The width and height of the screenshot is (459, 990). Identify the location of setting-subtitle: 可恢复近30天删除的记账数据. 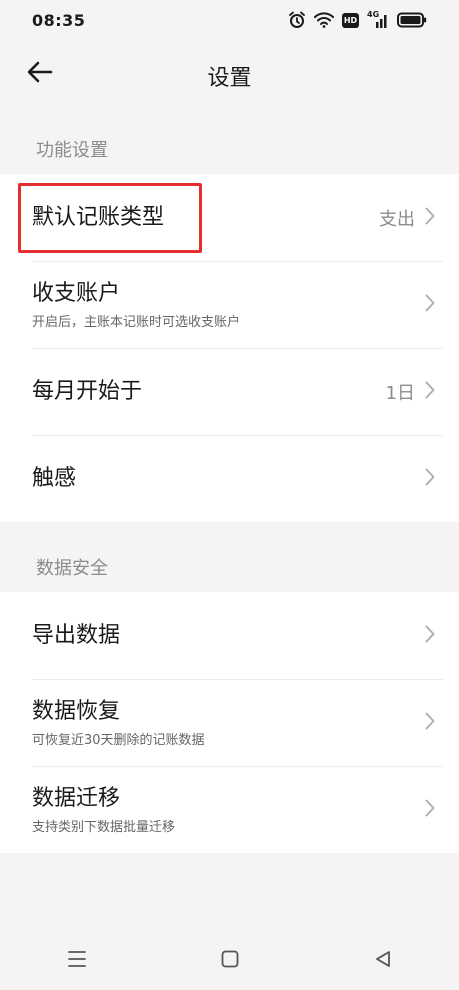
(118, 740).